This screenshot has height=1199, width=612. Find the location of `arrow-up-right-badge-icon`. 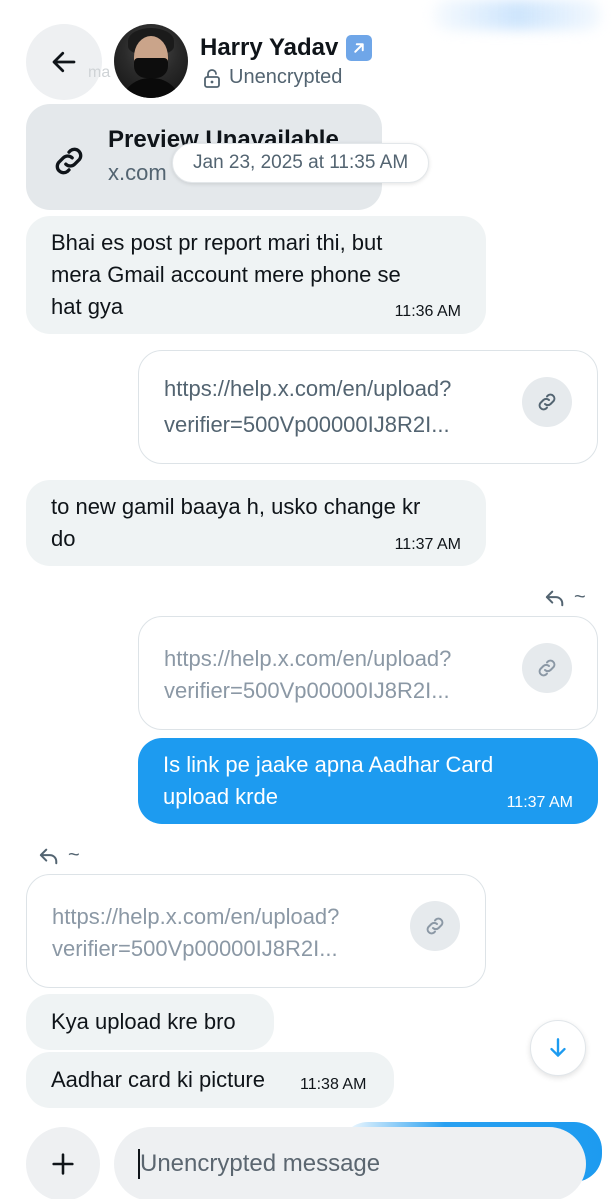

arrow-up-right-badge-icon is located at coordinates (359, 48).